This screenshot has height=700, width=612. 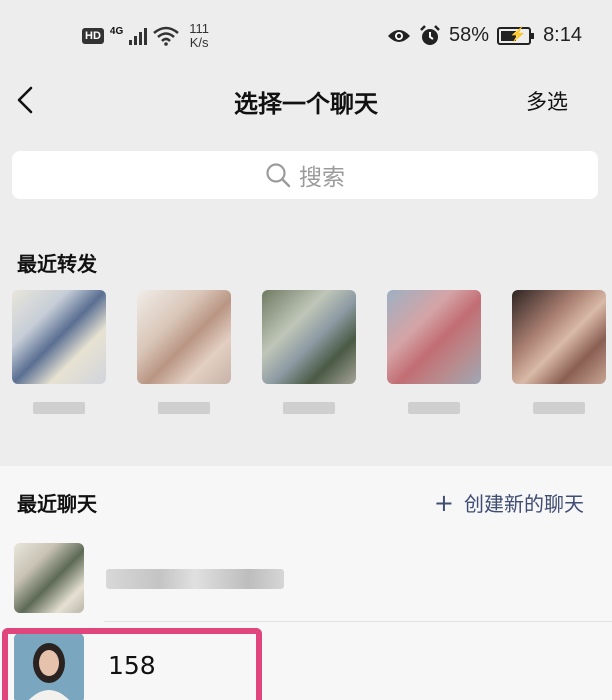 What do you see at coordinates (306, 36) in the screenshot?
I see `status-bar: HD 4G 111 K/s 58% ⚡ 8:14` at bounding box center [306, 36].